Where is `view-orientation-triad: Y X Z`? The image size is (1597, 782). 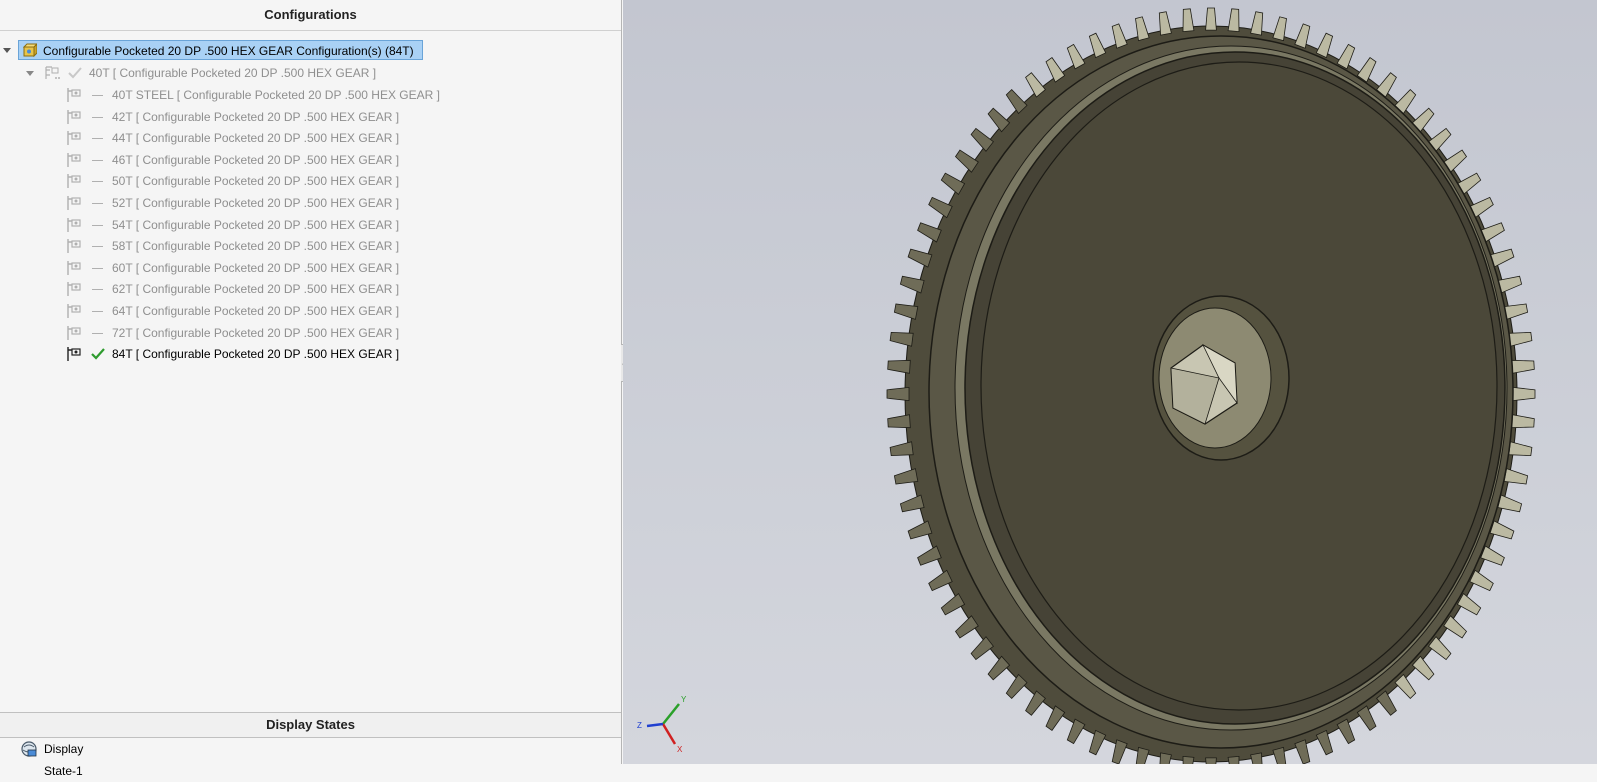
view-orientation-triad: Y X Z is located at coordinates (663, 725).